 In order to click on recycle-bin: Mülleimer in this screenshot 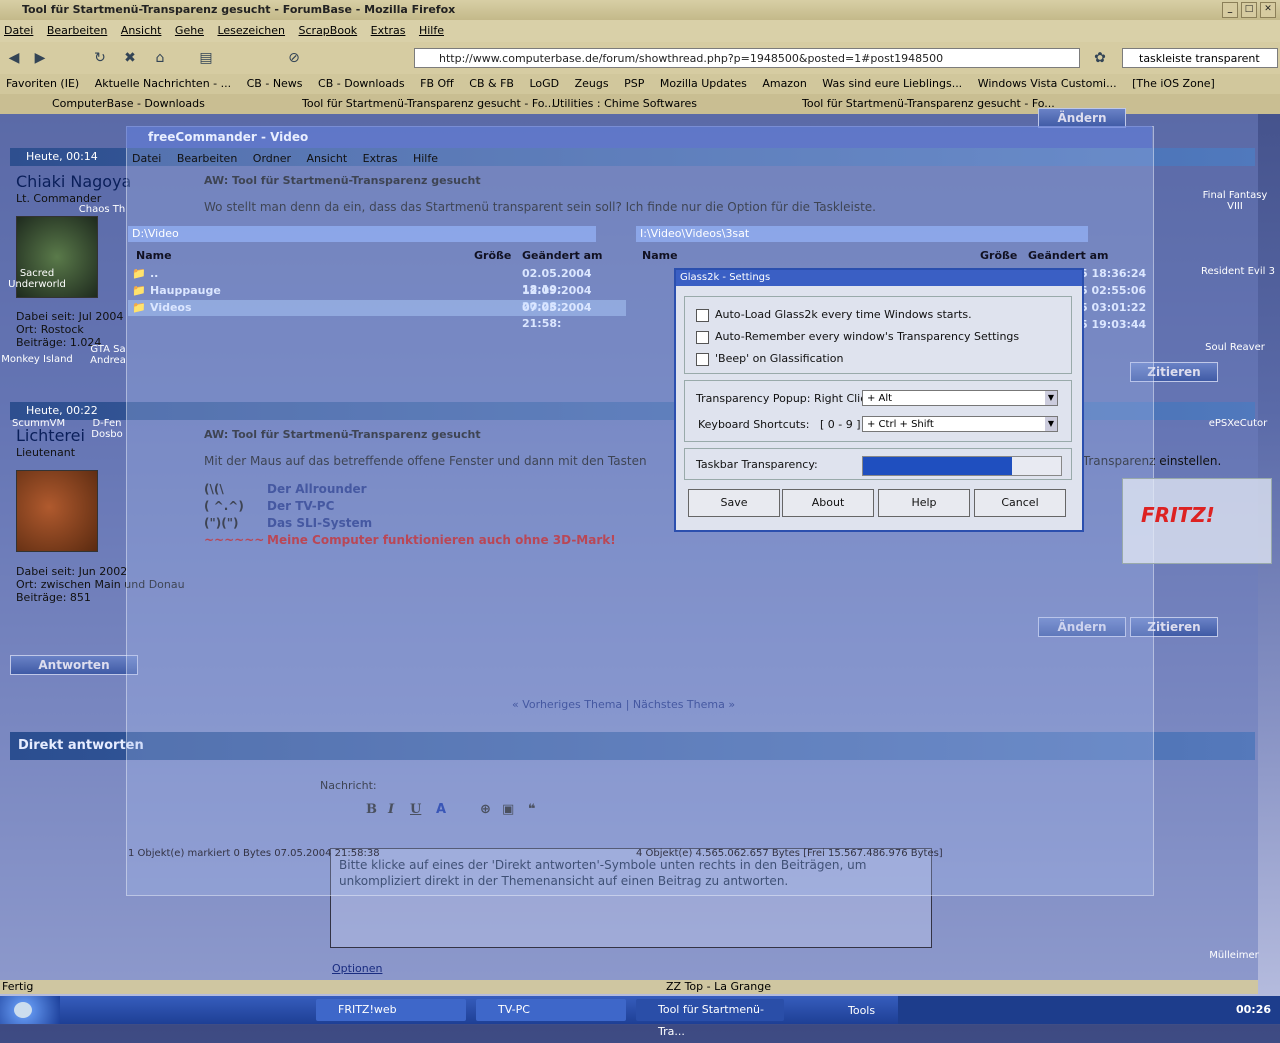, I will do `click(1234, 955)`.